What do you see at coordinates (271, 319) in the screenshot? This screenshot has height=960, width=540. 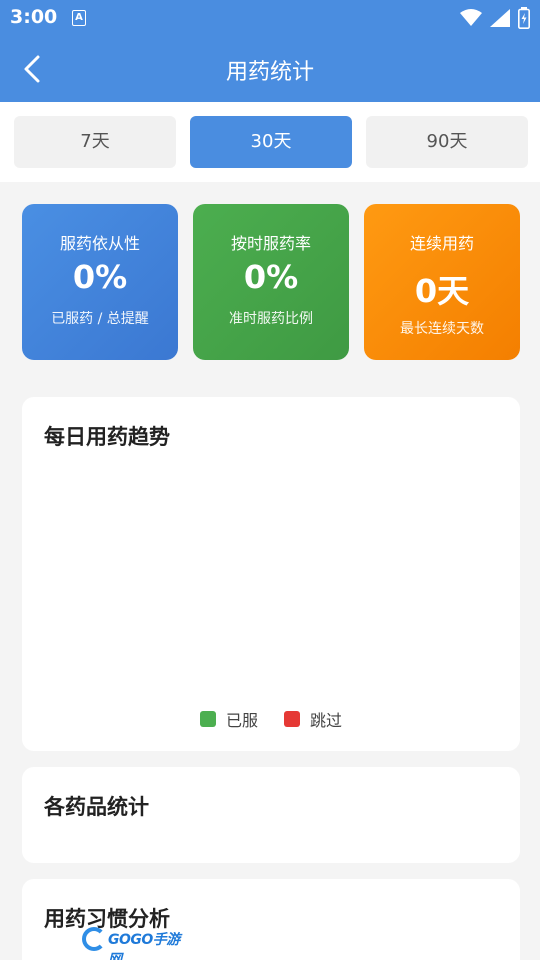 I see `on-time-rate-sub: 准时服药比例` at bounding box center [271, 319].